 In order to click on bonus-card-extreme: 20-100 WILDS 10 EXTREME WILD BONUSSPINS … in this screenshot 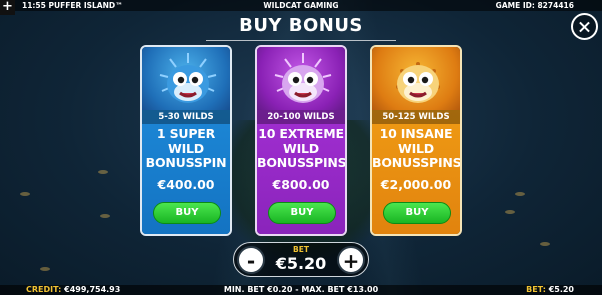, I will do `click(301, 140)`.